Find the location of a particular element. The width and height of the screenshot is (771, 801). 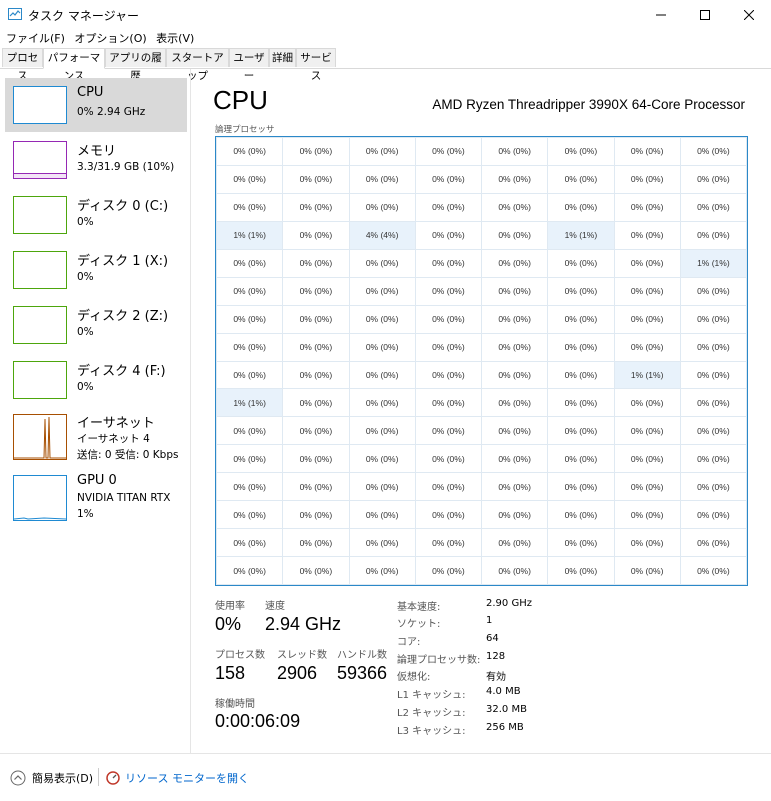

footer-bar: 簡易表示(D) リソース モニターを開く is located at coordinates (385, 777).